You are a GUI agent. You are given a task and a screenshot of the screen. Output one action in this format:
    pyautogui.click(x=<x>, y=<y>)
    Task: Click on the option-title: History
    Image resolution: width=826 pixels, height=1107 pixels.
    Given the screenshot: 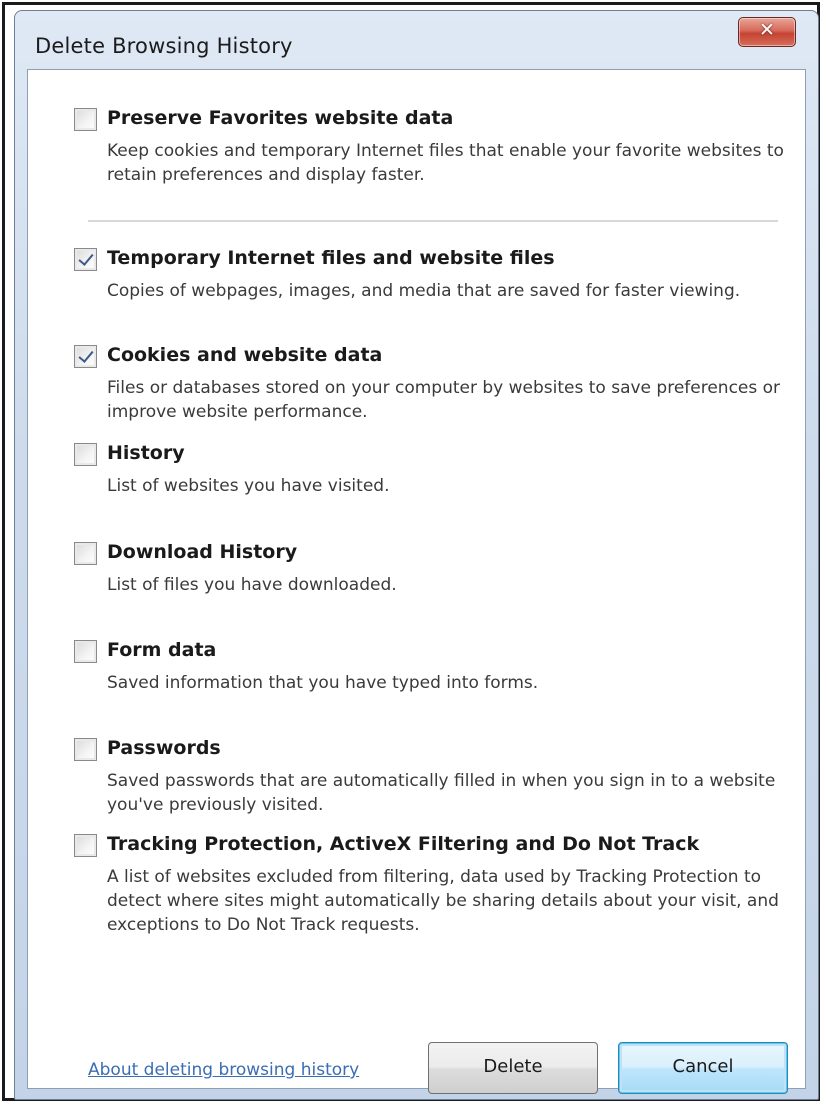 What is the action you would take?
    pyautogui.click(x=146, y=453)
    